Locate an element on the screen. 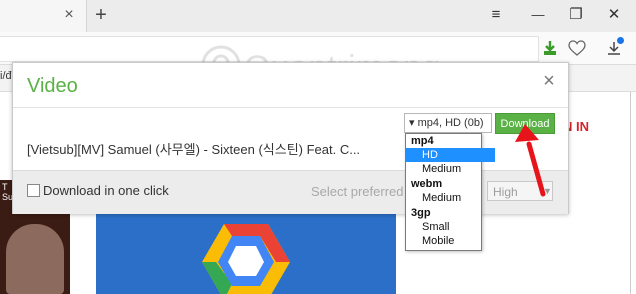  dropdown-option-hd: HD is located at coordinates (450, 155).